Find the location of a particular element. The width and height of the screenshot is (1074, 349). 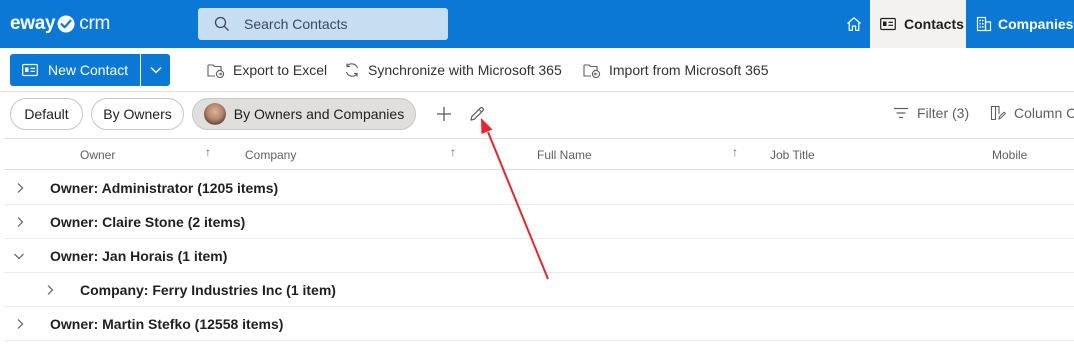

new-contact-button: New Contact is located at coordinates (75, 70).